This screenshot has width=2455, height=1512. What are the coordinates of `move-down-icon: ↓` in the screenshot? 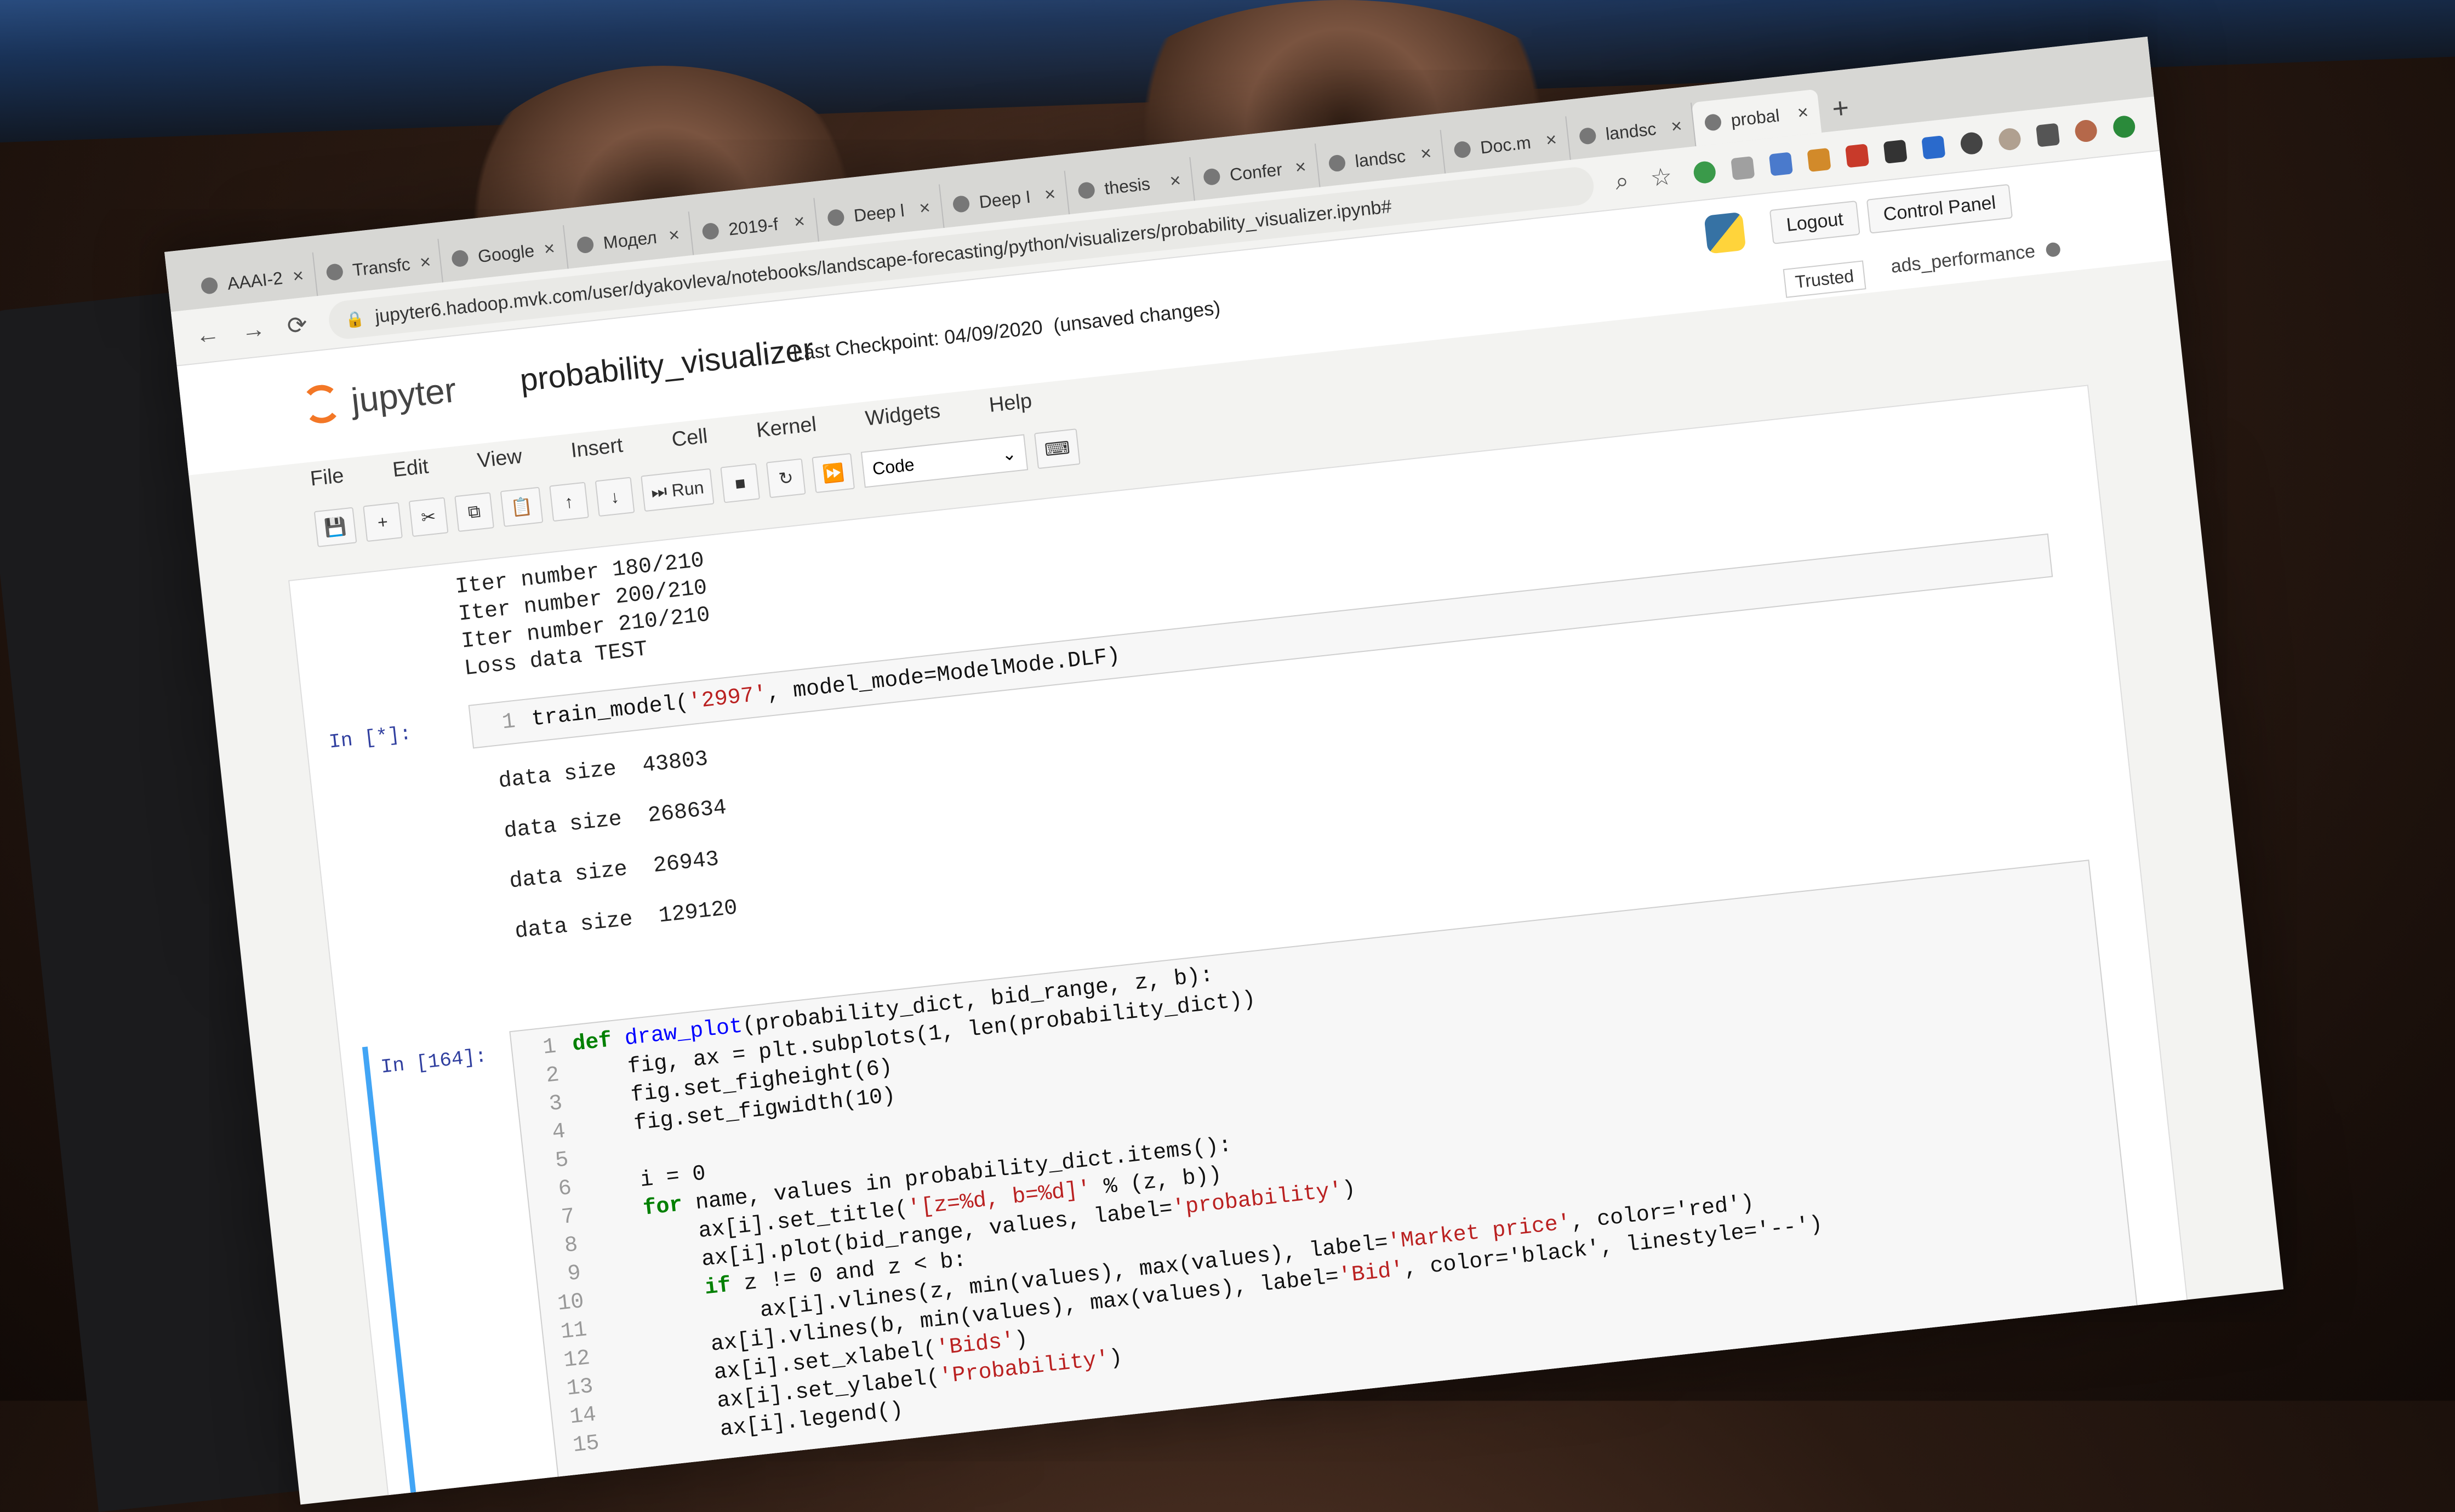 It's located at (615, 497).